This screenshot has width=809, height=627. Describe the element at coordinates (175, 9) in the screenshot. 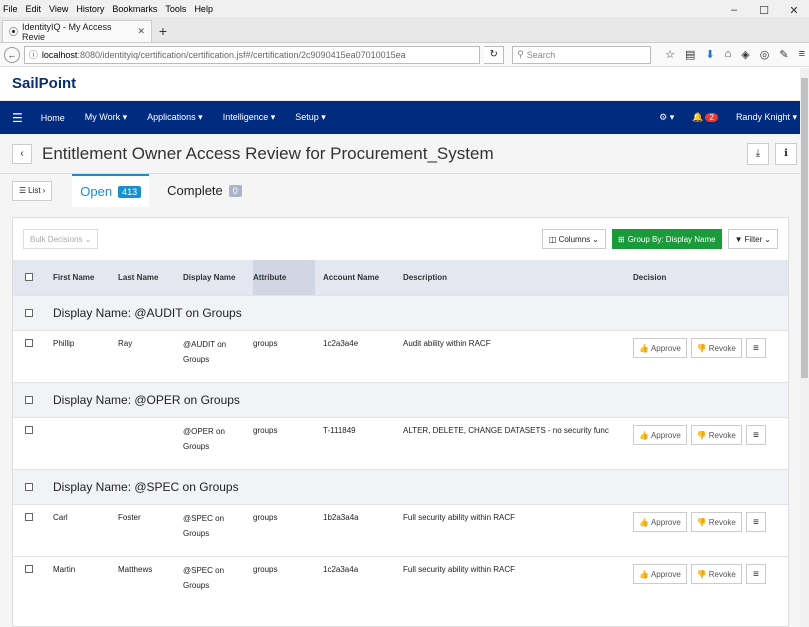

I see `menu-tools: Tools` at that location.